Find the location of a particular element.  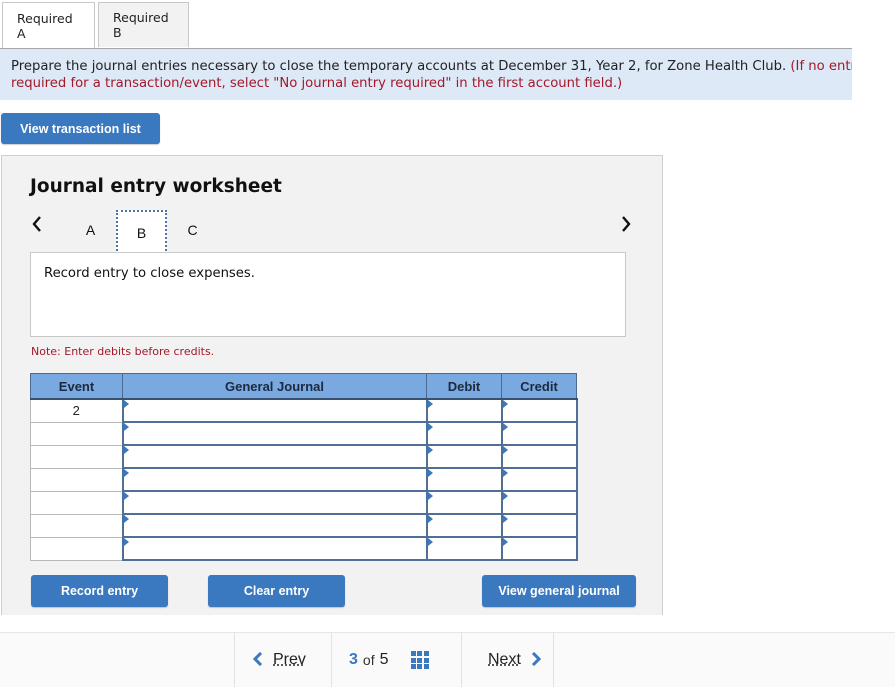

entry-description-box: Record entry to close expenses. is located at coordinates (328, 294).